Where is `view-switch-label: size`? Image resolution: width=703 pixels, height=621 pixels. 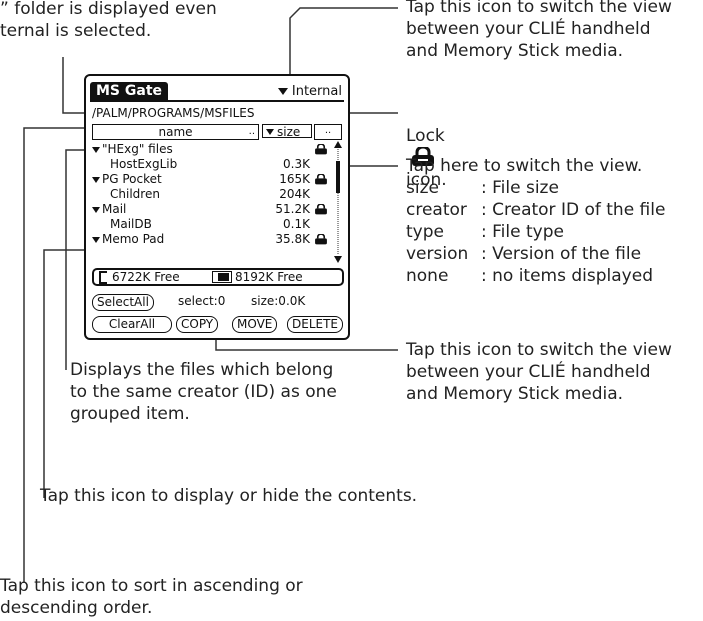 view-switch-label: size is located at coordinates (289, 132).